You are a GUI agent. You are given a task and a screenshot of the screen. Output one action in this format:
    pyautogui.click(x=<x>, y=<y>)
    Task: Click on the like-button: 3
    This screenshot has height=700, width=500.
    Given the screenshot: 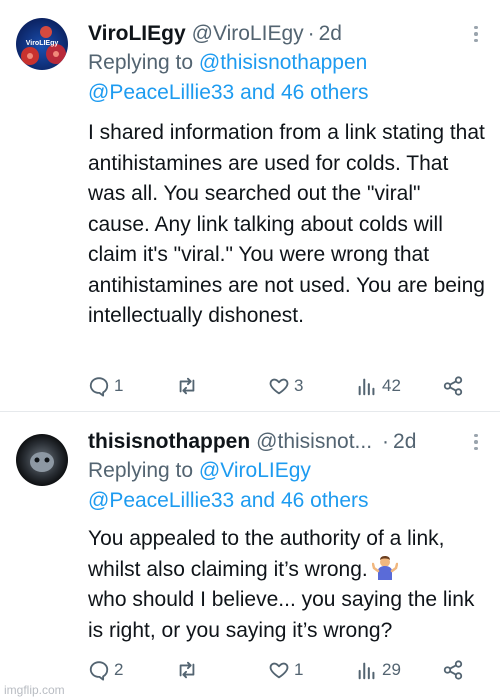 What is the action you would take?
    pyautogui.click(x=285, y=386)
    